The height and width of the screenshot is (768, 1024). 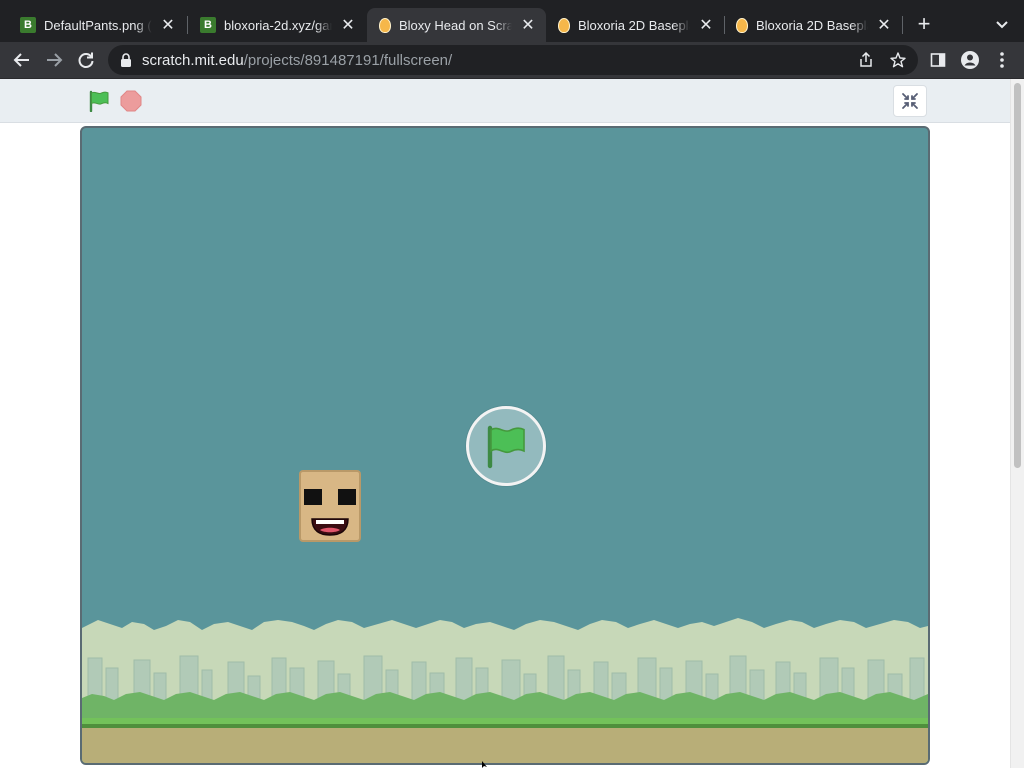 I want to click on profile-avatar-icon, so click(x=970, y=60).